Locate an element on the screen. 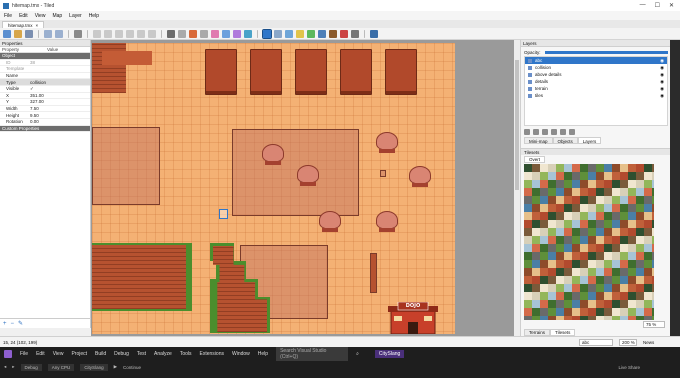 This screenshot has width=680, height=378. delete-layer-icon is located at coordinates (563, 132).